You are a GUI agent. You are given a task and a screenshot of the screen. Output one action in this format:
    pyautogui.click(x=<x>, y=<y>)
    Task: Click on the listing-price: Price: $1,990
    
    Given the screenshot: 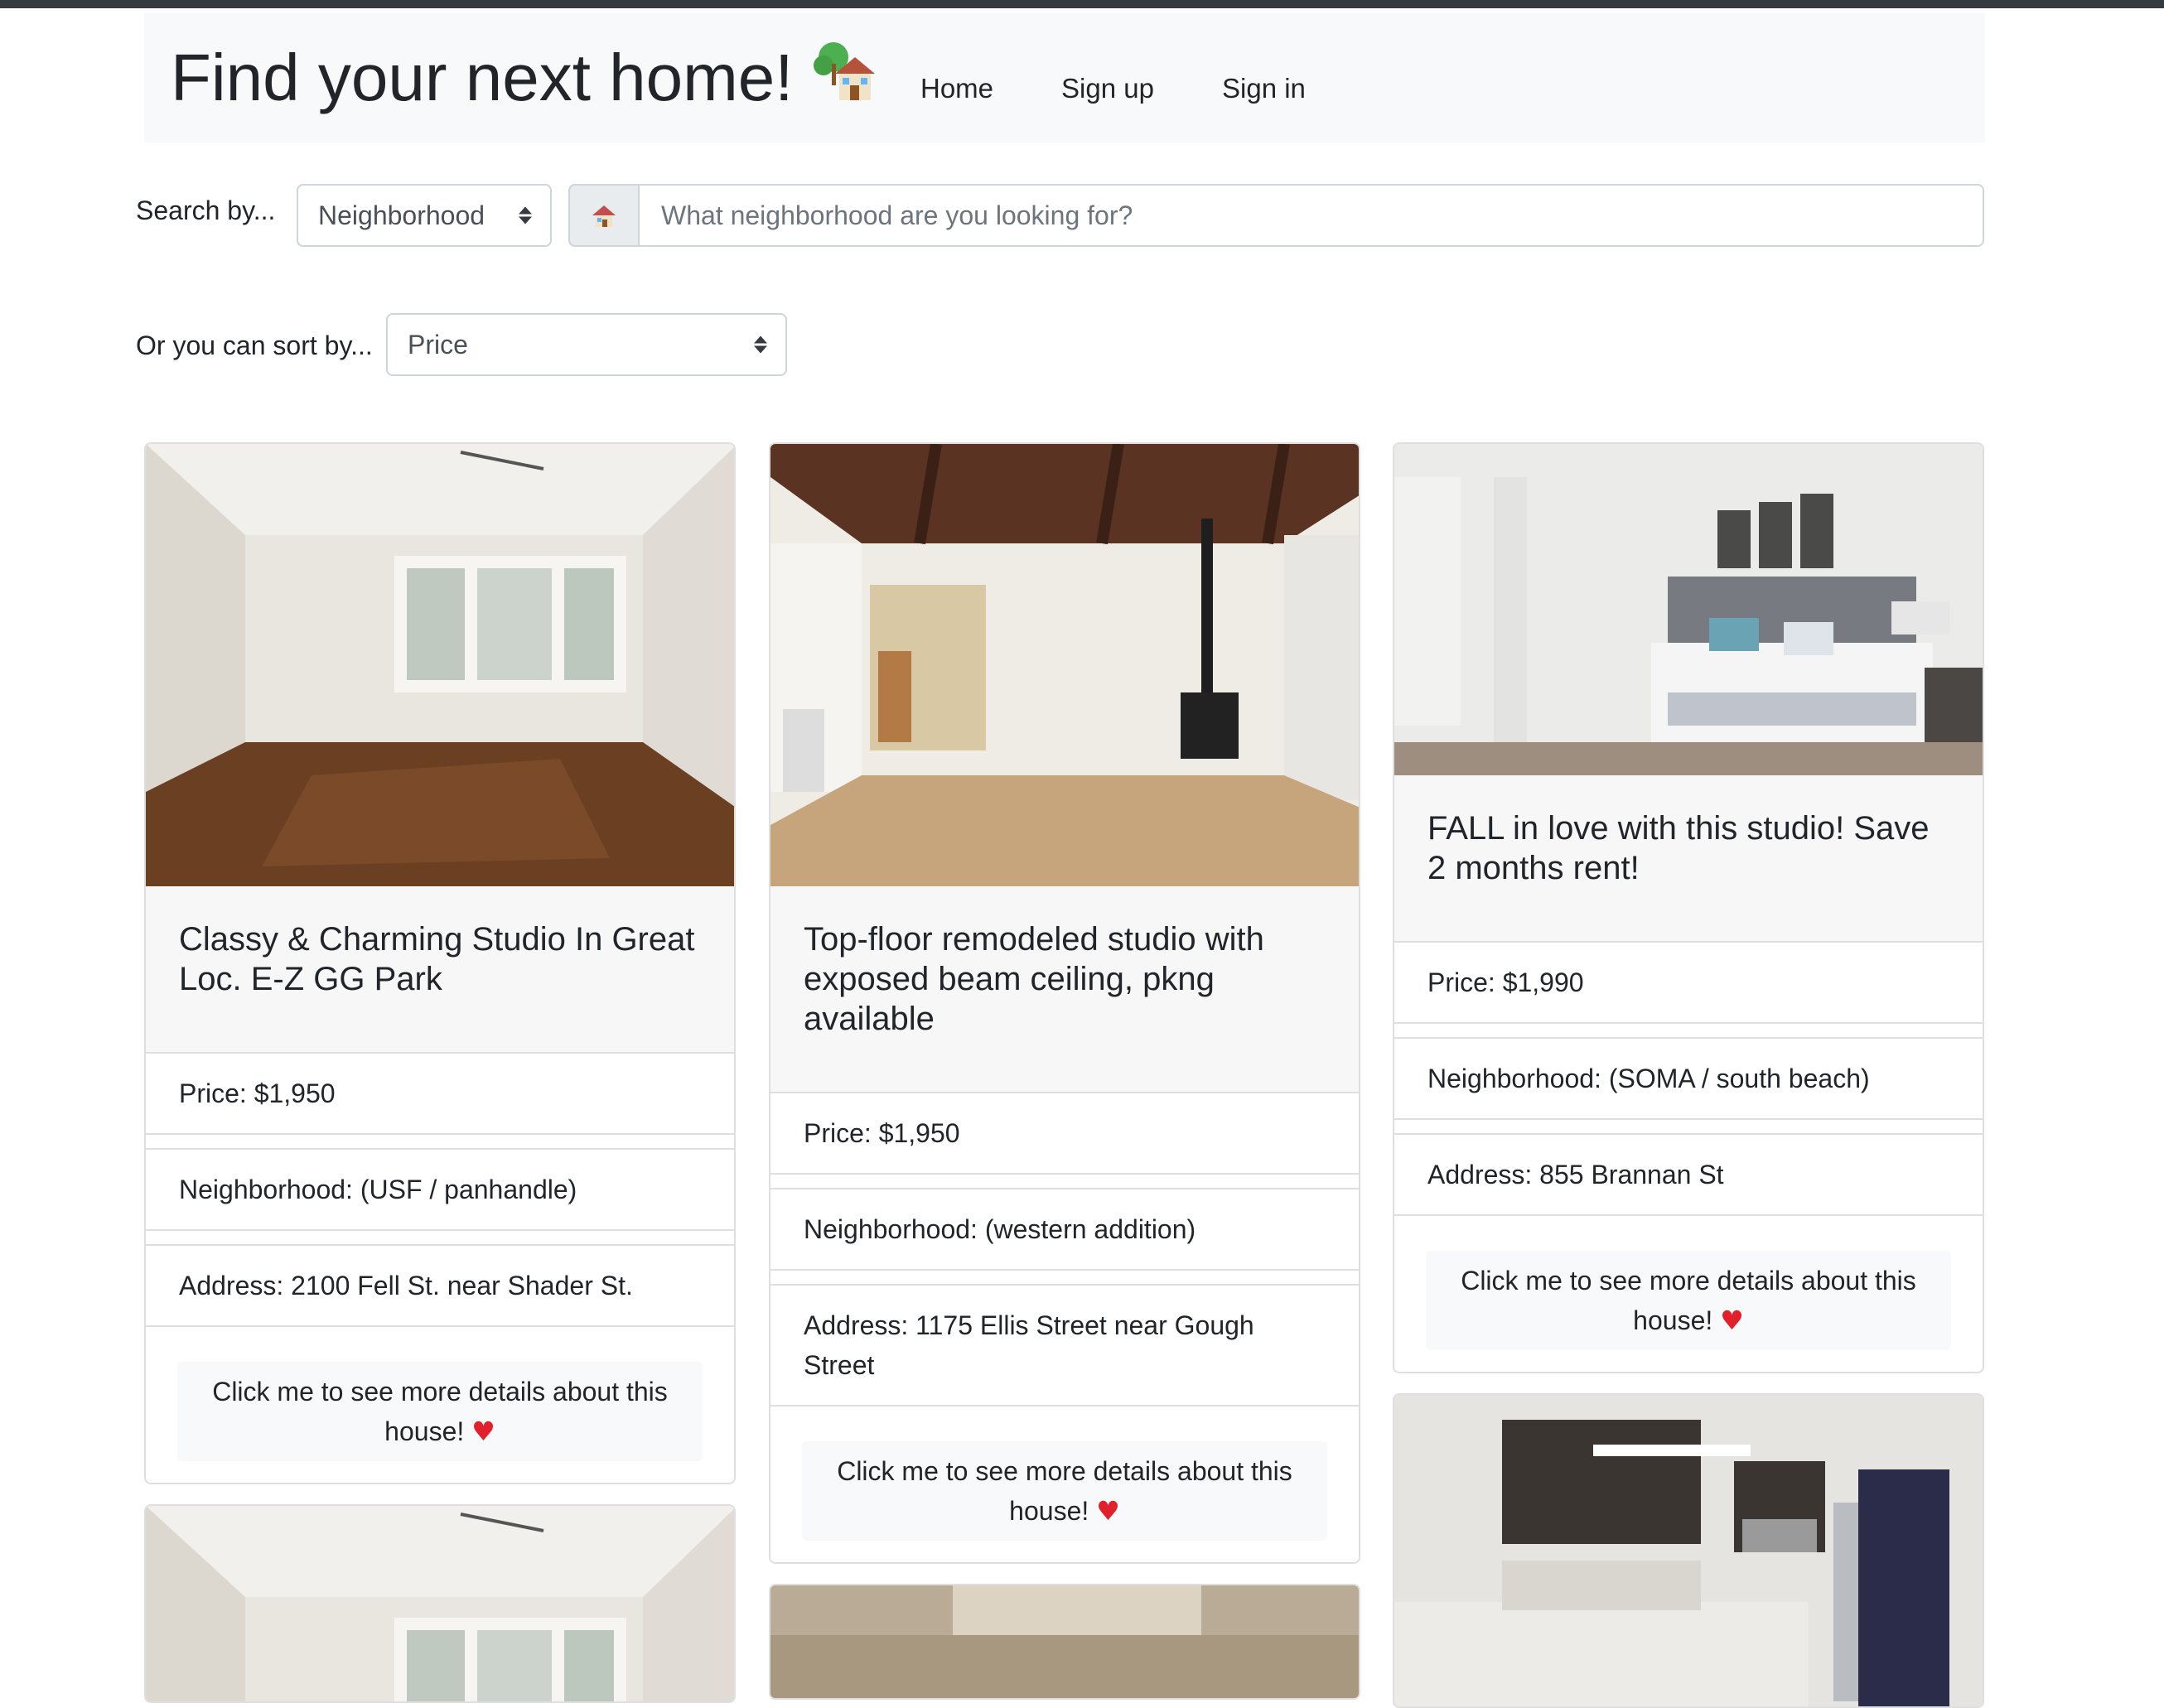 What is the action you would take?
    pyautogui.click(x=1688, y=982)
    